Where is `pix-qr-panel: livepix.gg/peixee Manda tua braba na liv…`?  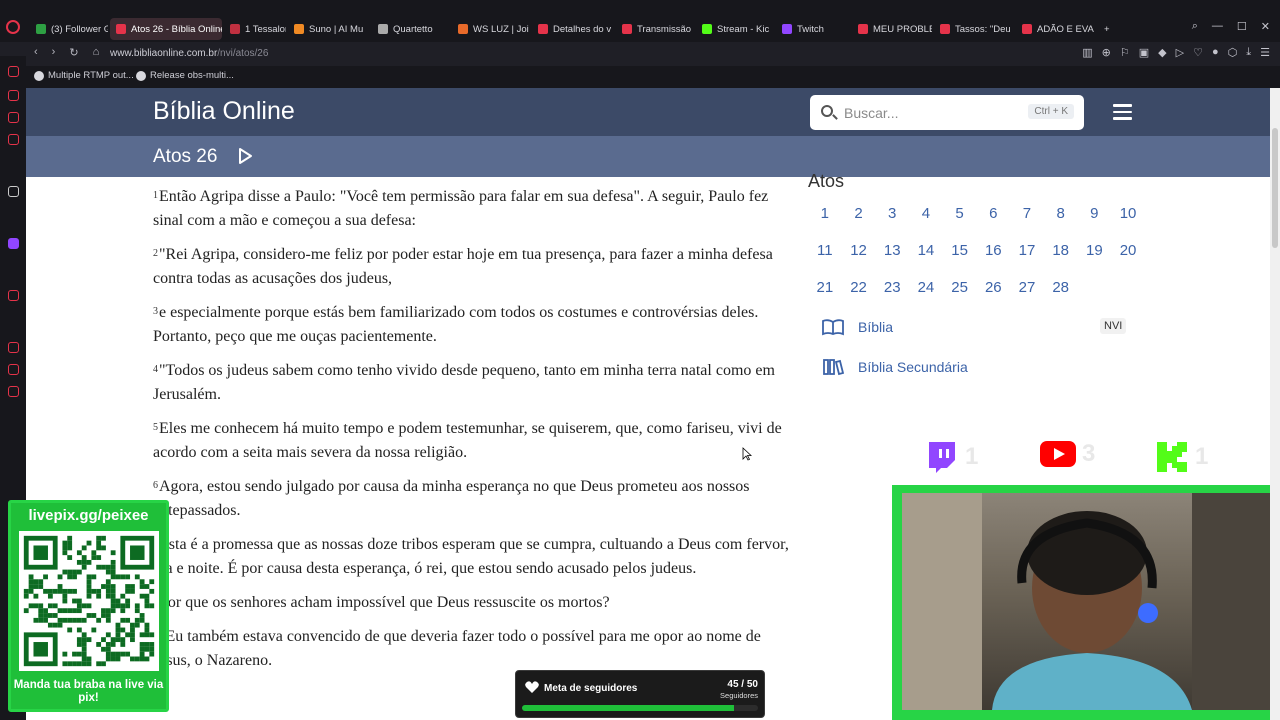 pix-qr-panel: livepix.gg/peixee Manda tua braba na liv… is located at coordinates (88, 606).